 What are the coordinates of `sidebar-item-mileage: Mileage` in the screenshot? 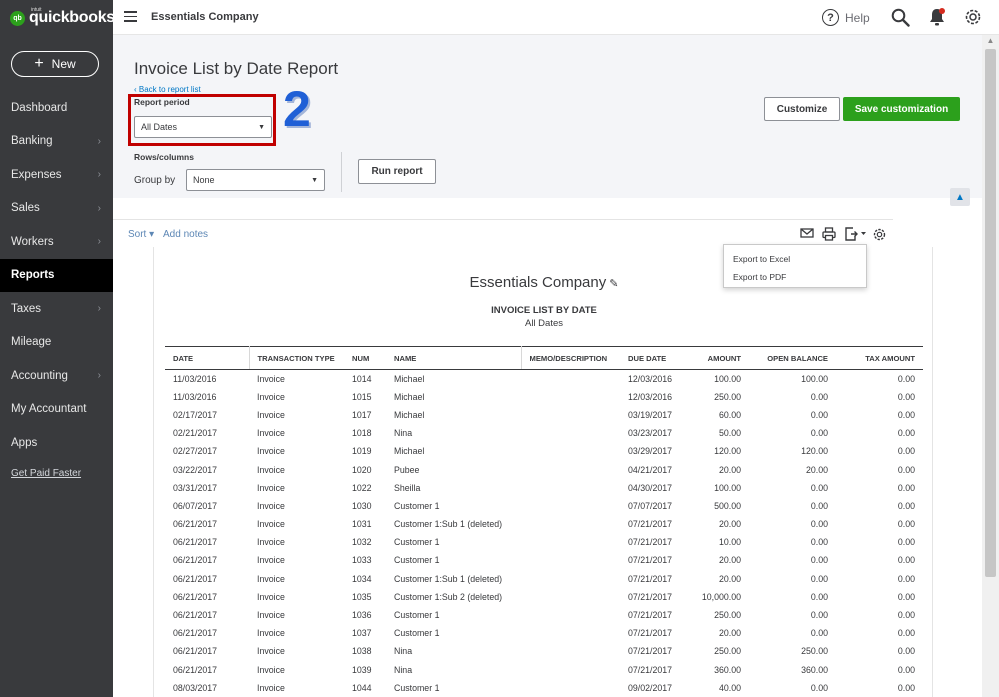 It's located at (56, 343).